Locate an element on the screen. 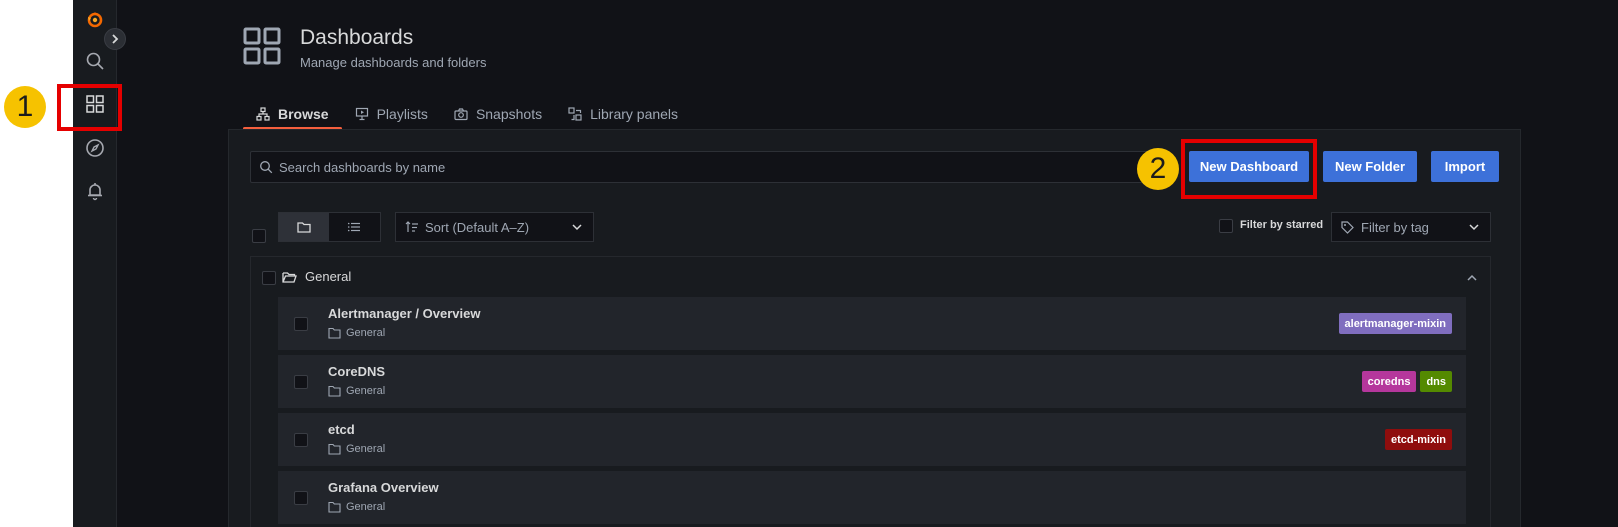  chevron-up-icon is located at coordinates (1472, 278).